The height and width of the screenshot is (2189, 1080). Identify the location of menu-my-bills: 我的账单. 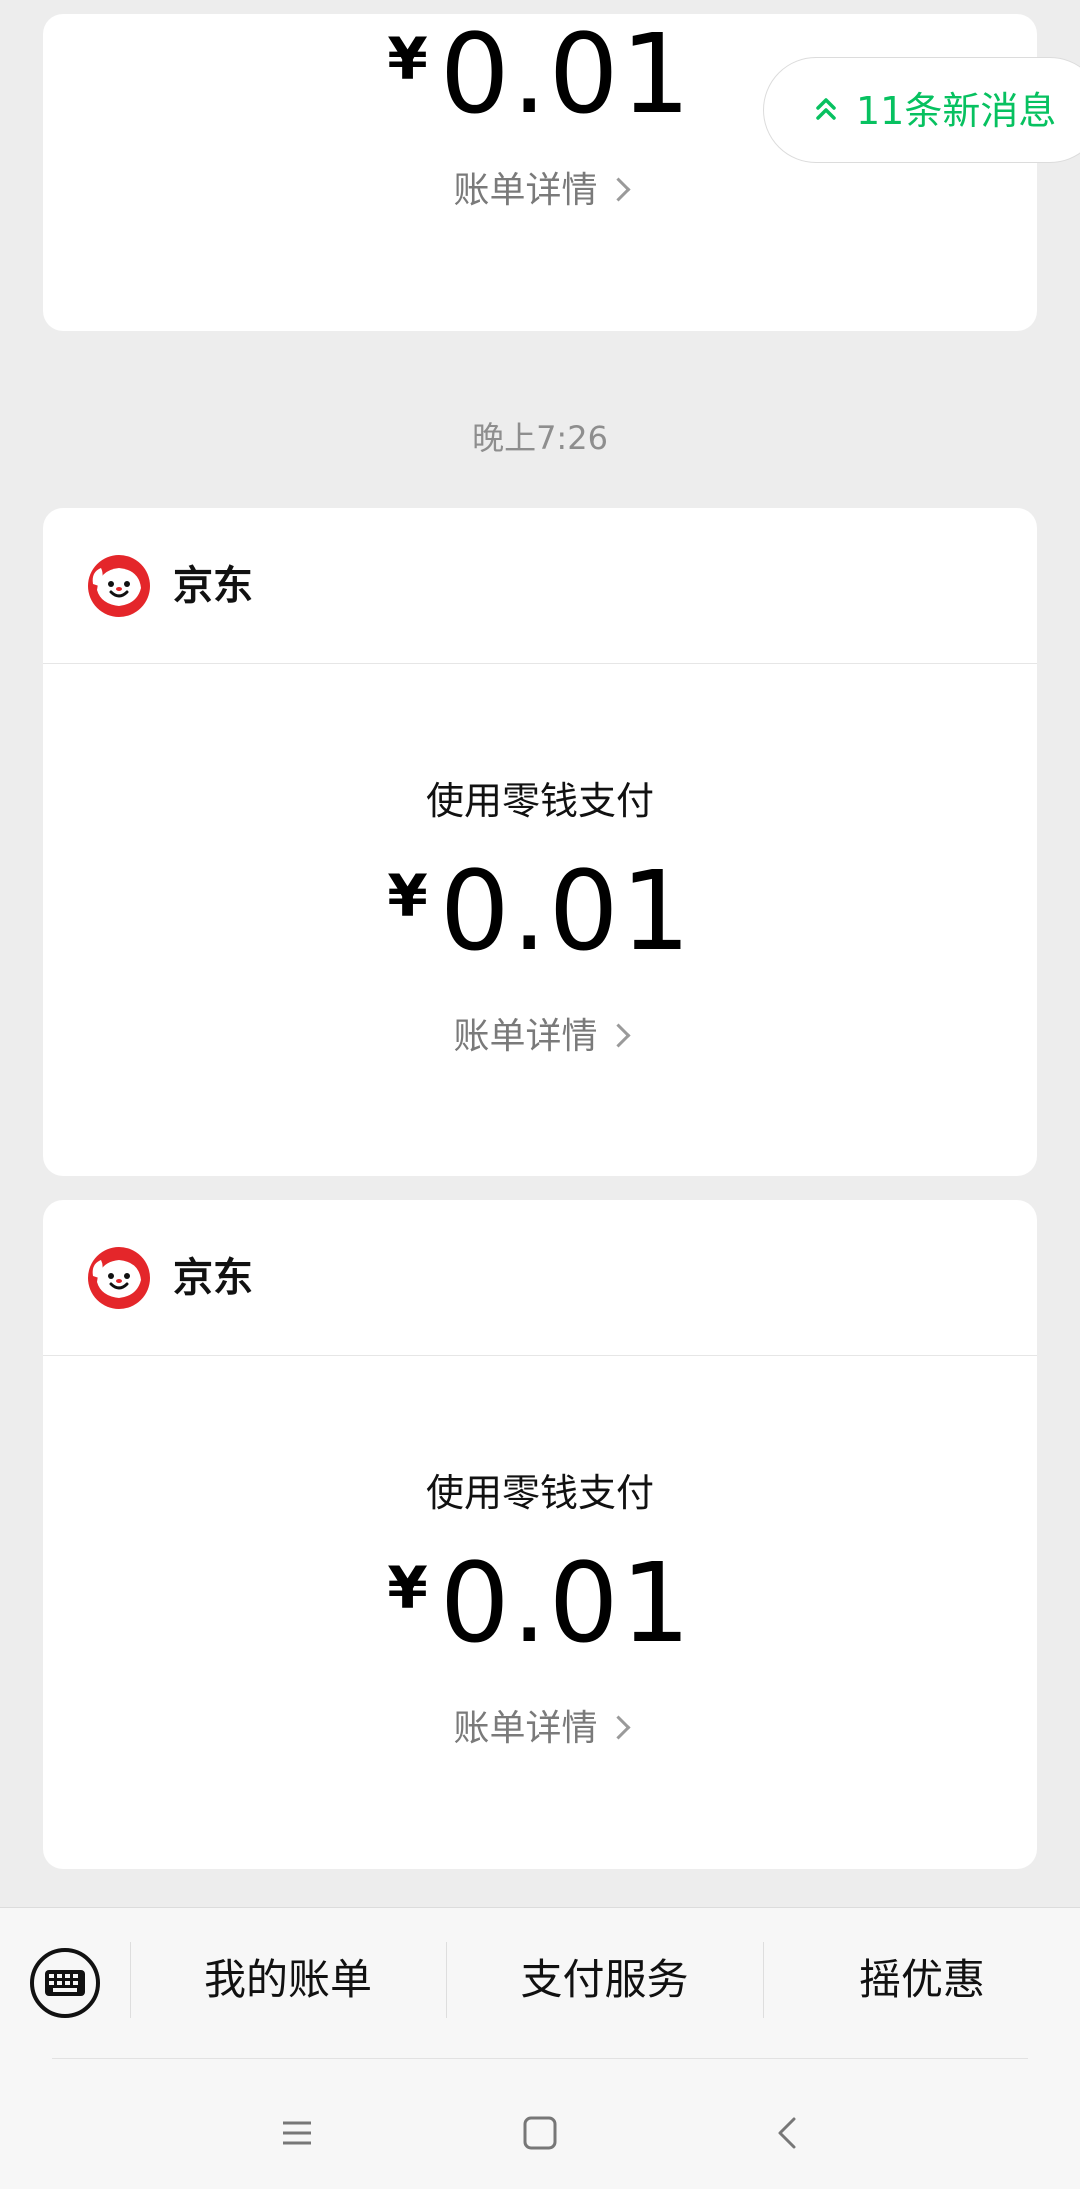
(288, 1980).